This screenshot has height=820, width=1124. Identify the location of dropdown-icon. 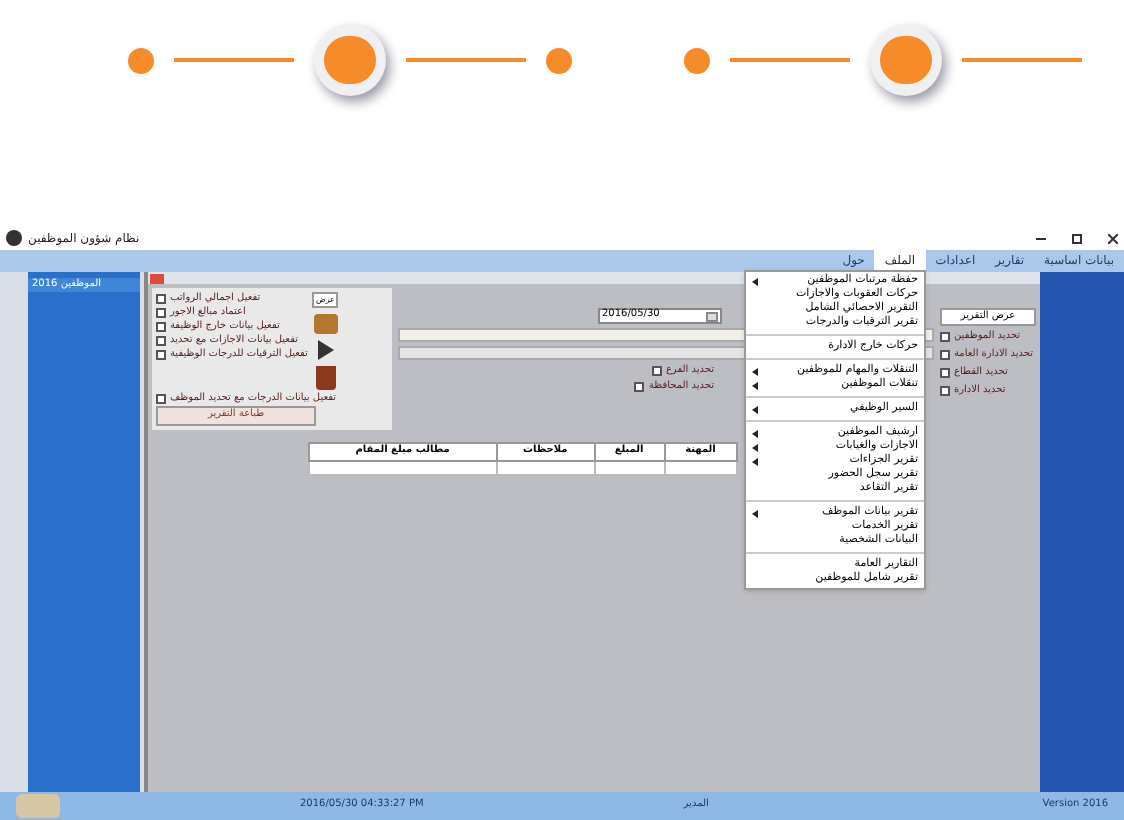
(712, 316).